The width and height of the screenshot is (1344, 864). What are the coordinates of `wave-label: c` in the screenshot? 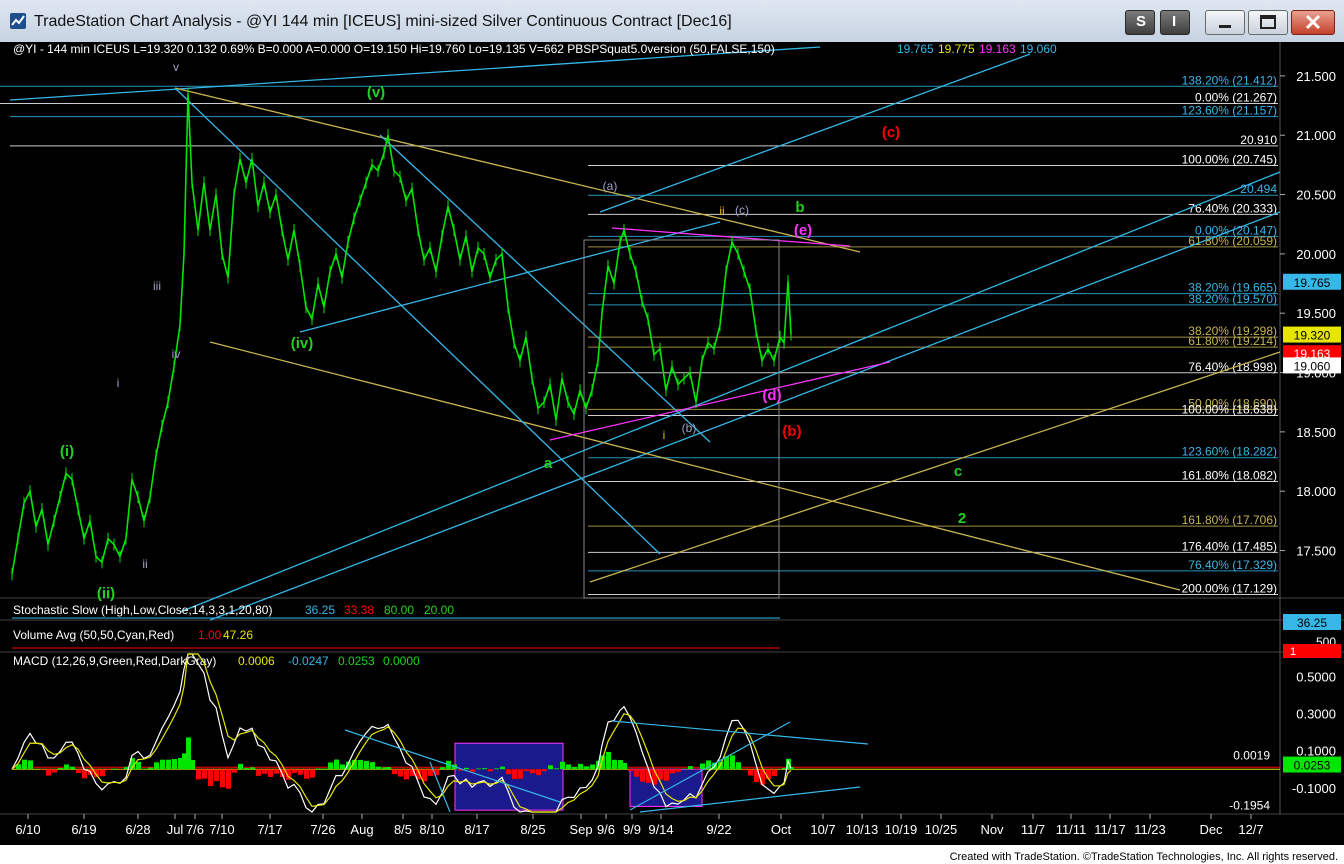 It's located at (958, 471).